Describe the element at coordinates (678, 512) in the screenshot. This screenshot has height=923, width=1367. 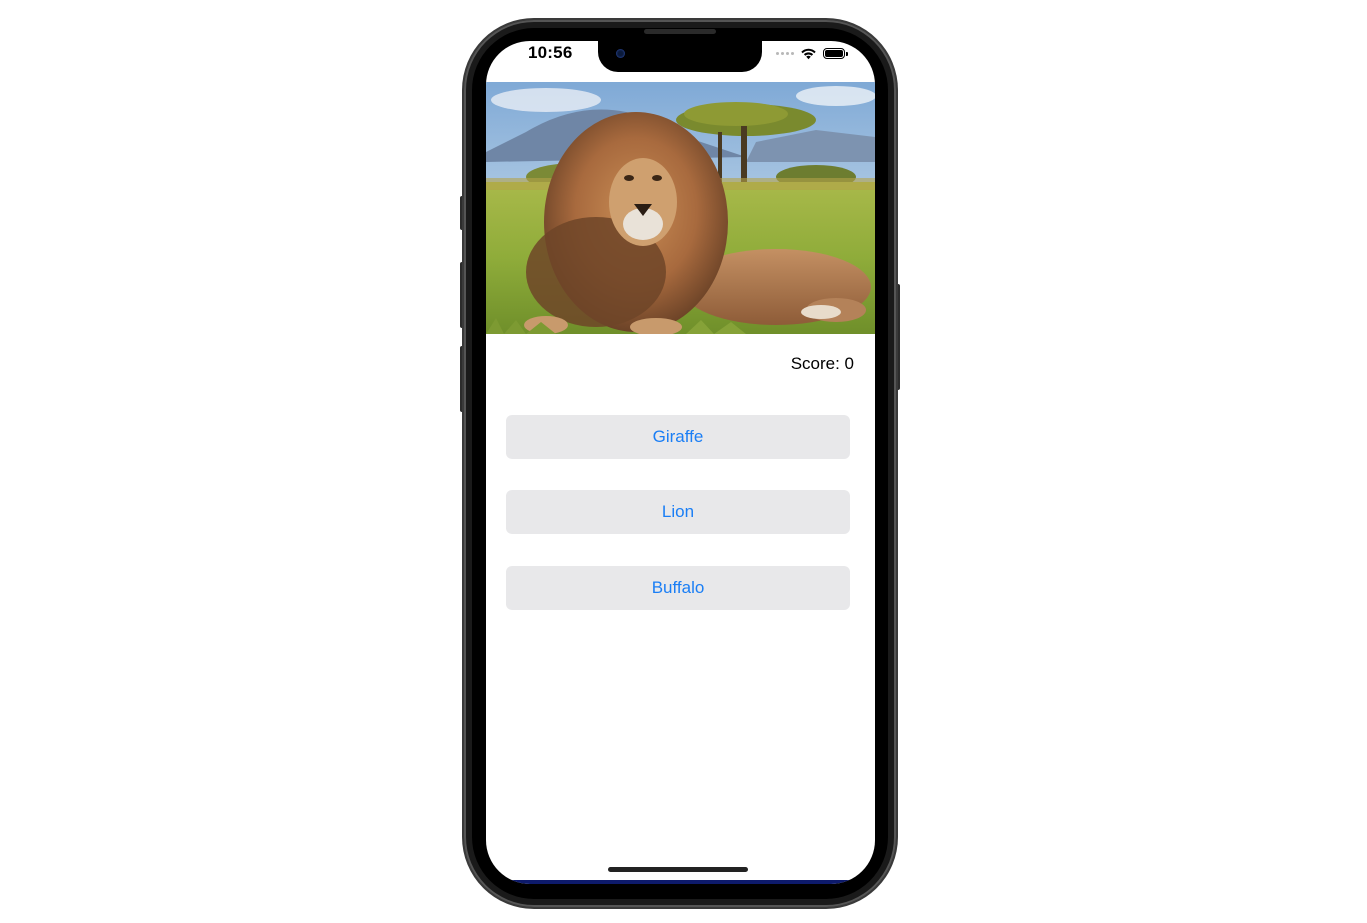
I see `answer-button-lion: Lion` at that location.